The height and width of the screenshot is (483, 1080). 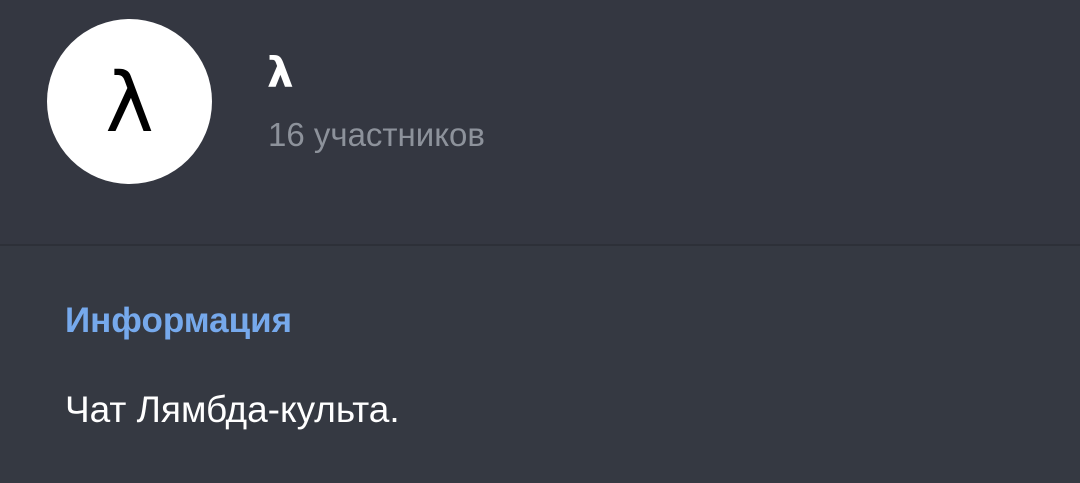 I want to click on chat-title: λ, so click(x=280, y=72).